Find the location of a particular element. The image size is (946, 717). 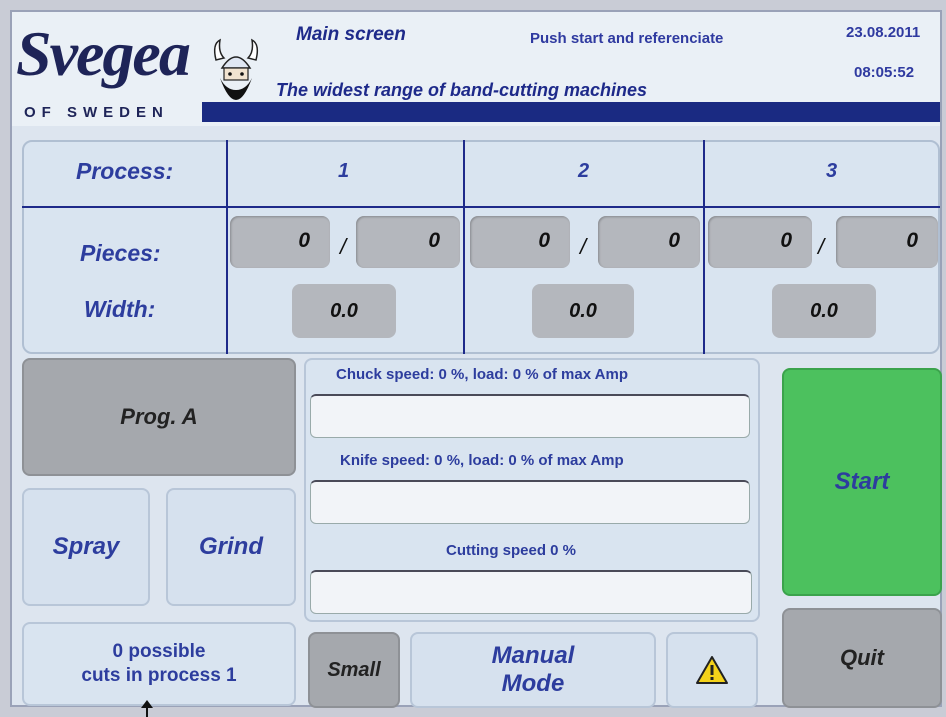

warning-triangle-icon is located at coordinates (712, 670).